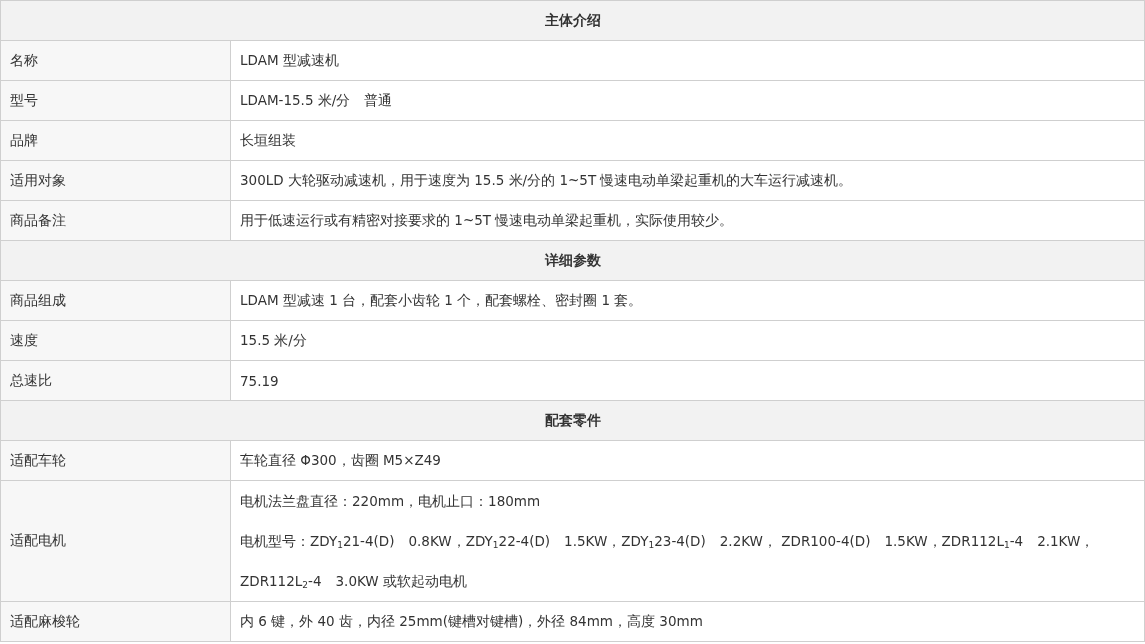 The height and width of the screenshot is (644, 1145). I want to click on value-cell: LDAM 型减速机, so click(687, 60).